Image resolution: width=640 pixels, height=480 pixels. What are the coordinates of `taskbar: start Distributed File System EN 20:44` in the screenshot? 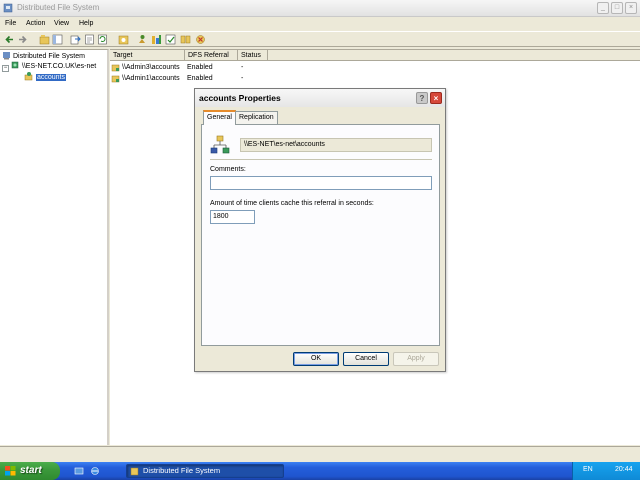 It's located at (320, 471).